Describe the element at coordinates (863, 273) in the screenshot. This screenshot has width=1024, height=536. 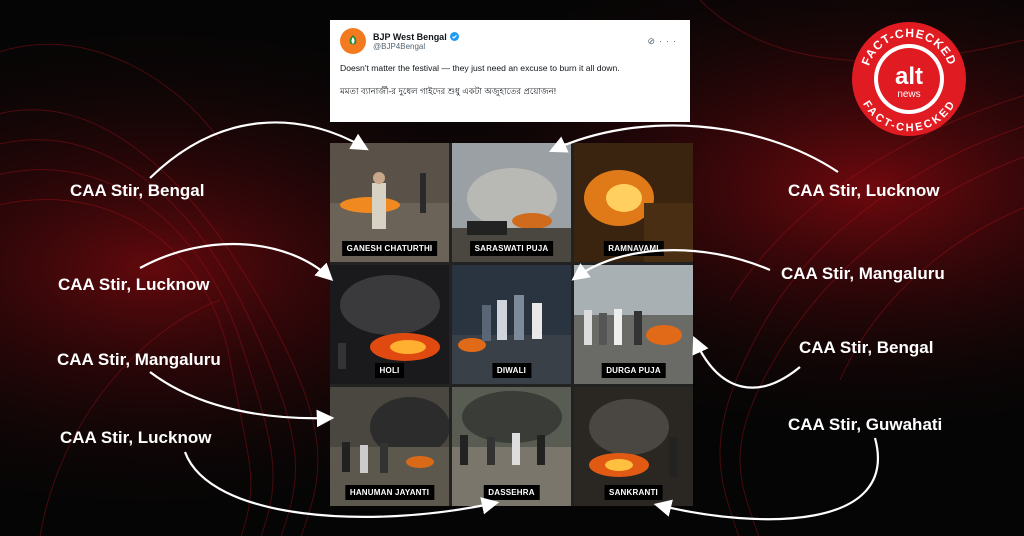
I see `caption-label-right: CAA Stir, Mangaluru` at that location.